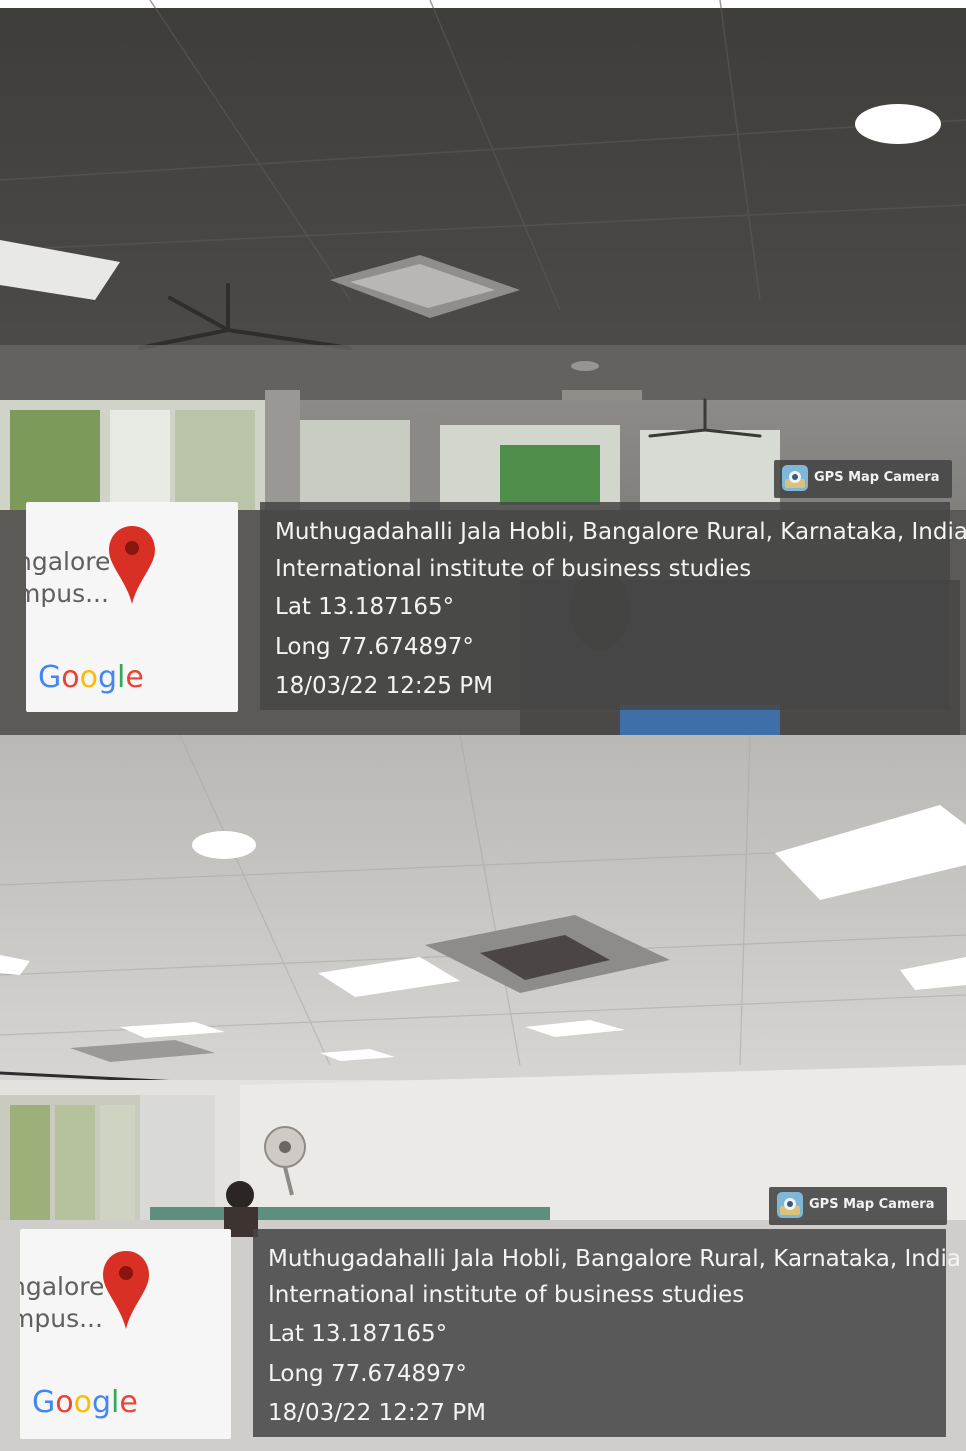 This screenshot has height=1451, width=966. Describe the element at coordinates (384, 686) in the screenshot. I see `datetime-text: 18/03/22 12:25 PM` at that location.